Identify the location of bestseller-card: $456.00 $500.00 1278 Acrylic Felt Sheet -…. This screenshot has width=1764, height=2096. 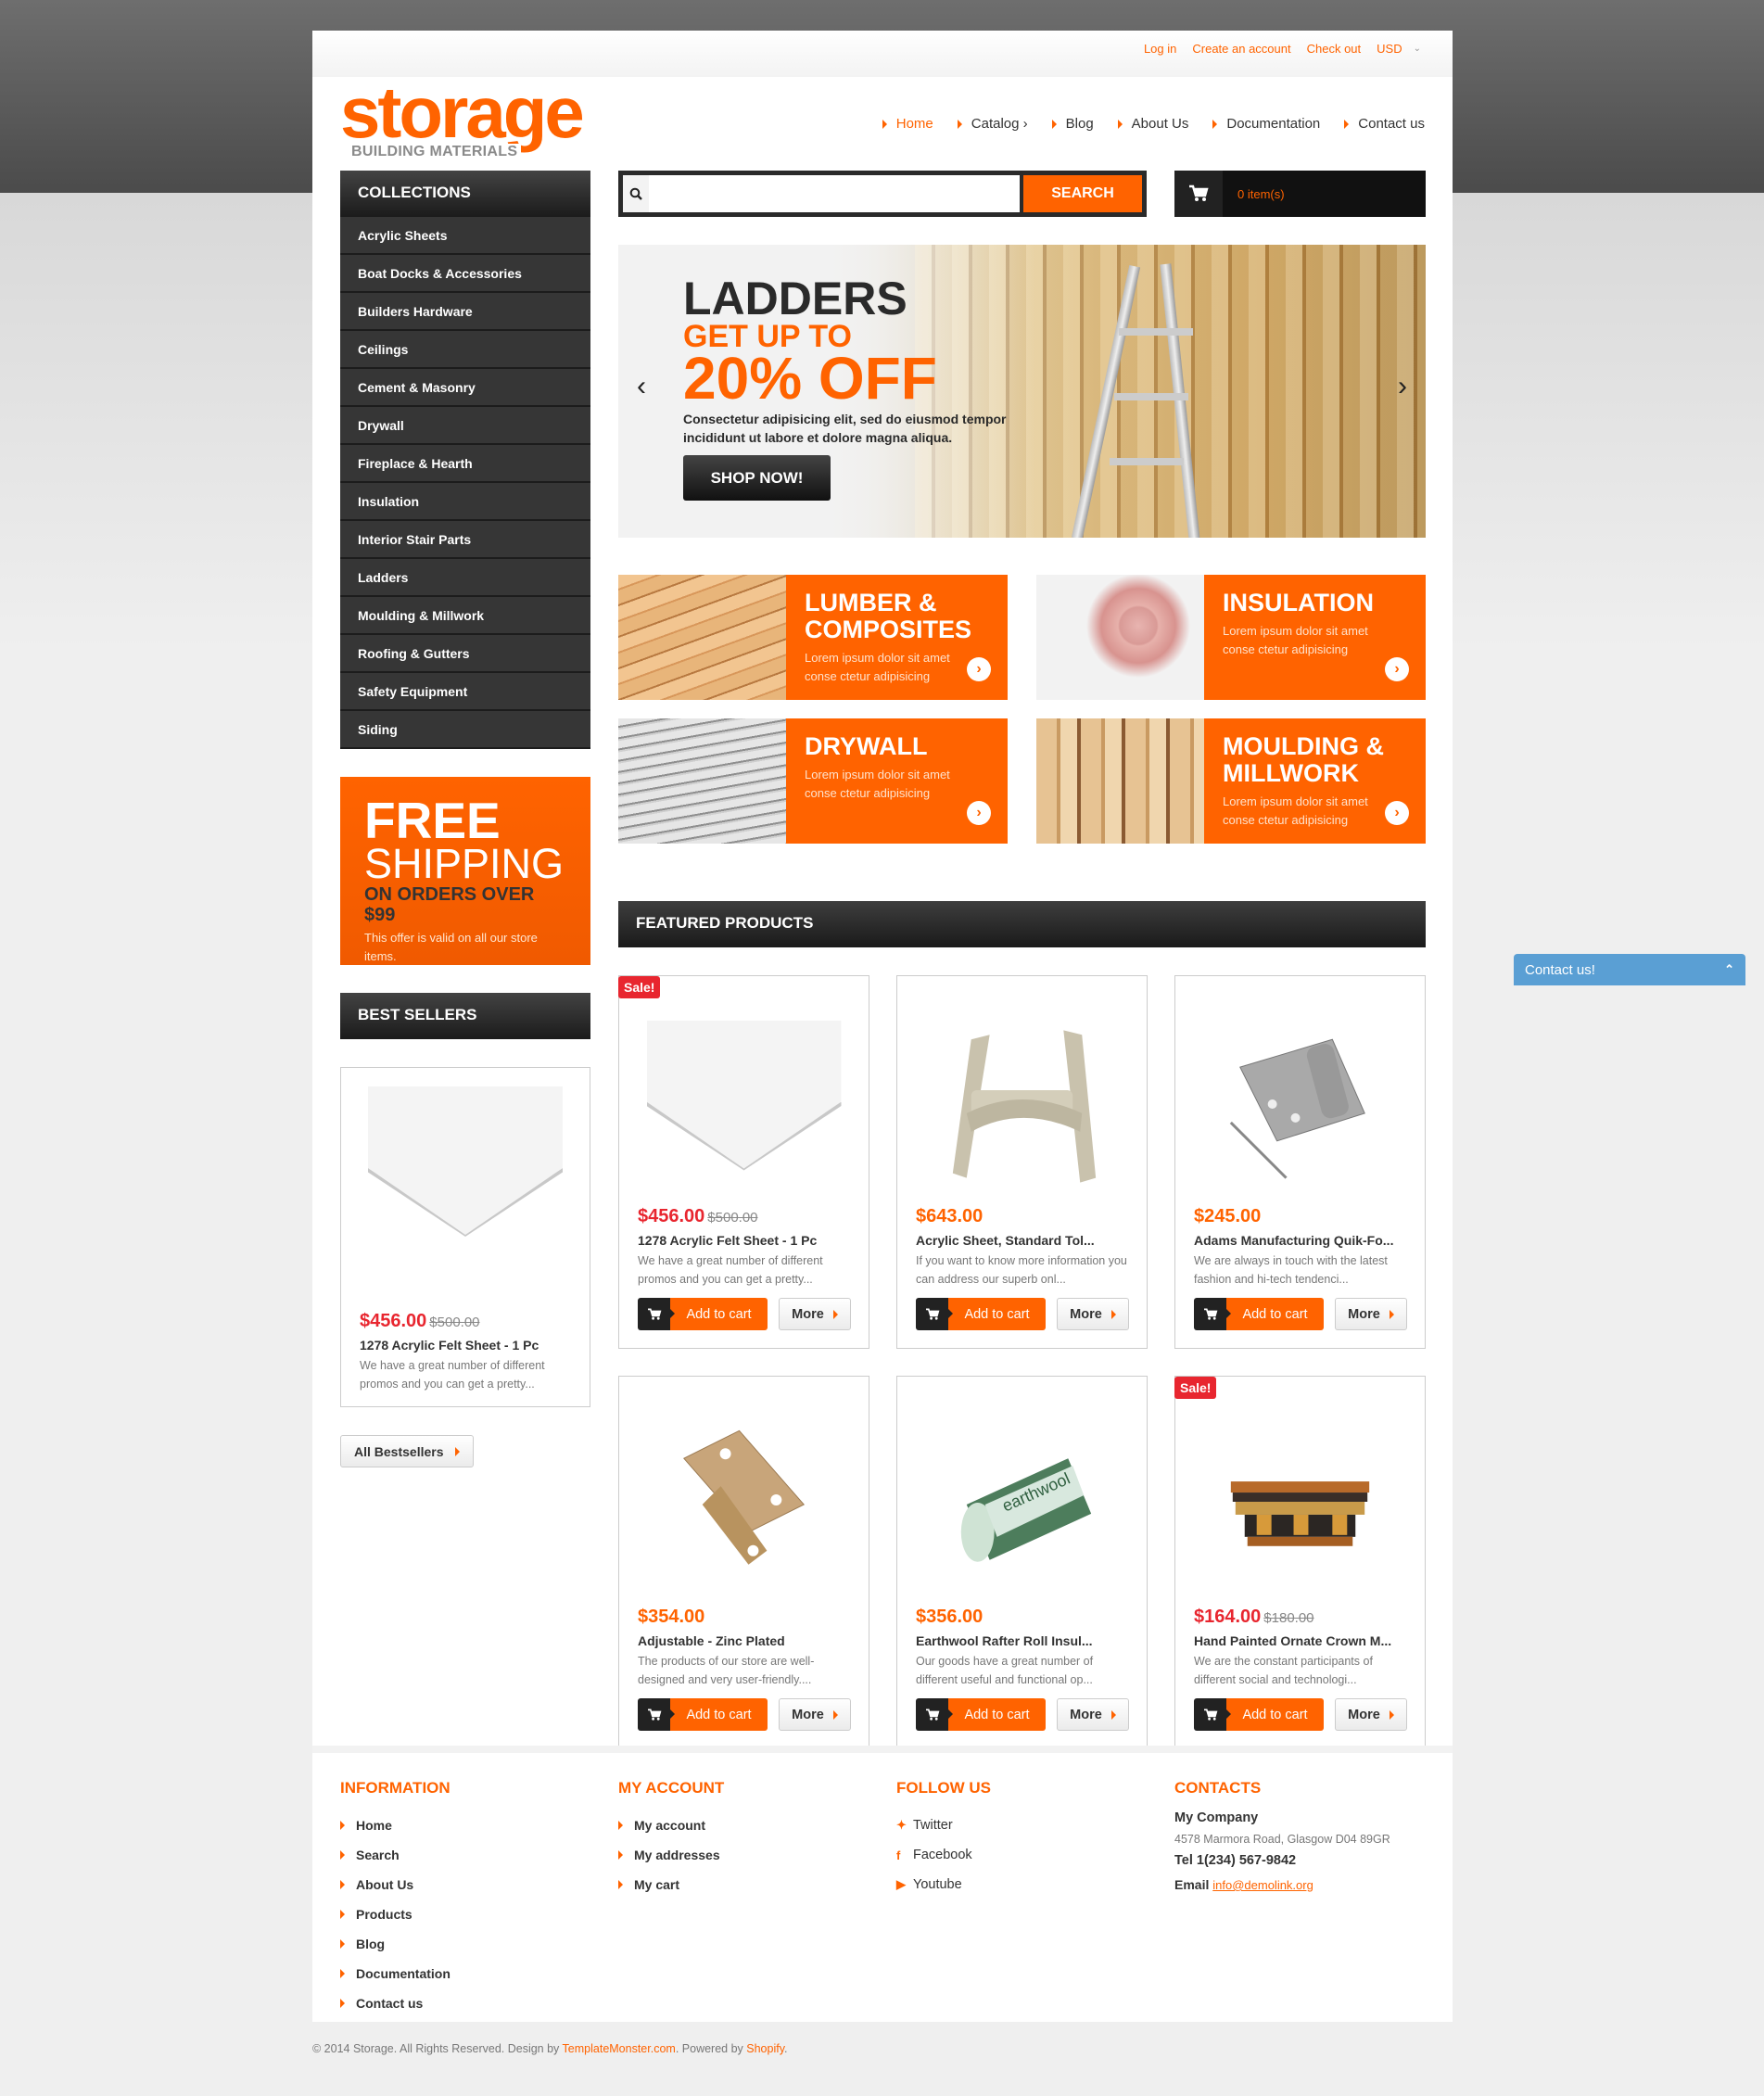
(465, 1237).